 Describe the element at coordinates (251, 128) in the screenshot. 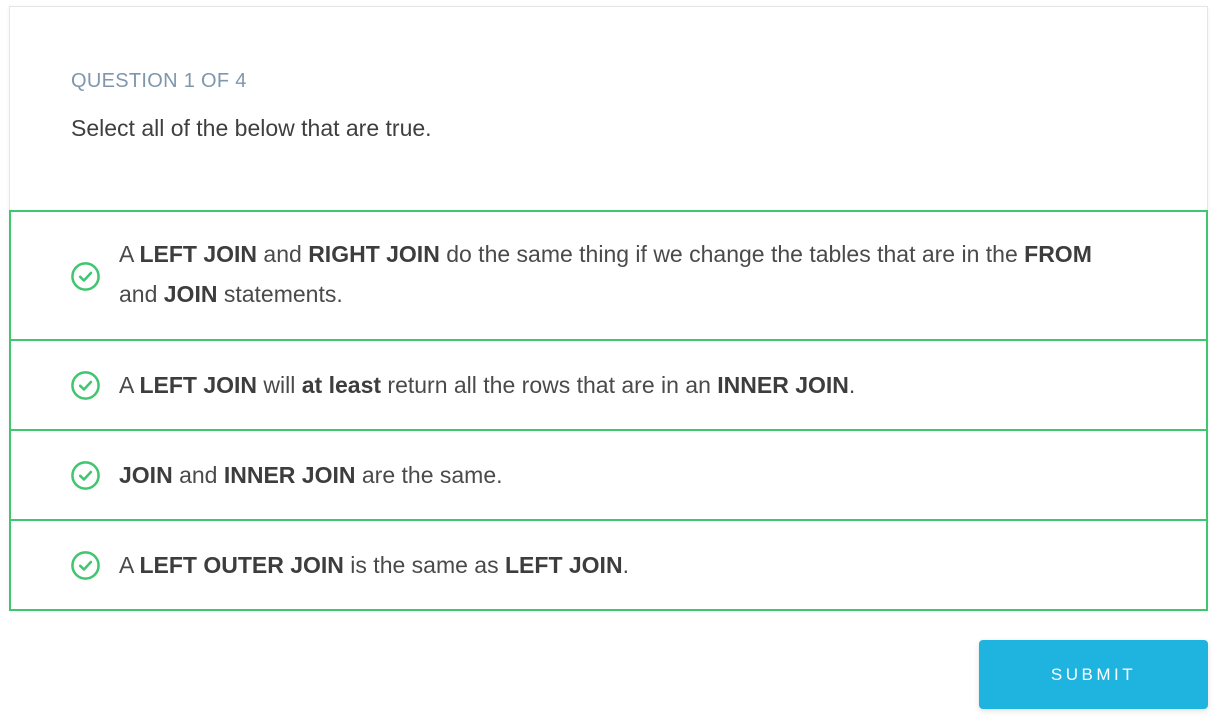

I see `question-prompt: Select all of the below that are true.` at that location.